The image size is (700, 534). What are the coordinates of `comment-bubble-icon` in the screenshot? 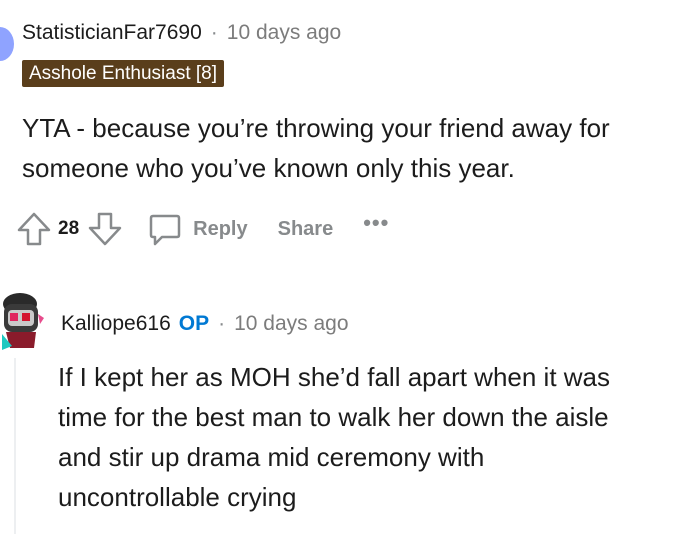 It's located at (165, 229).